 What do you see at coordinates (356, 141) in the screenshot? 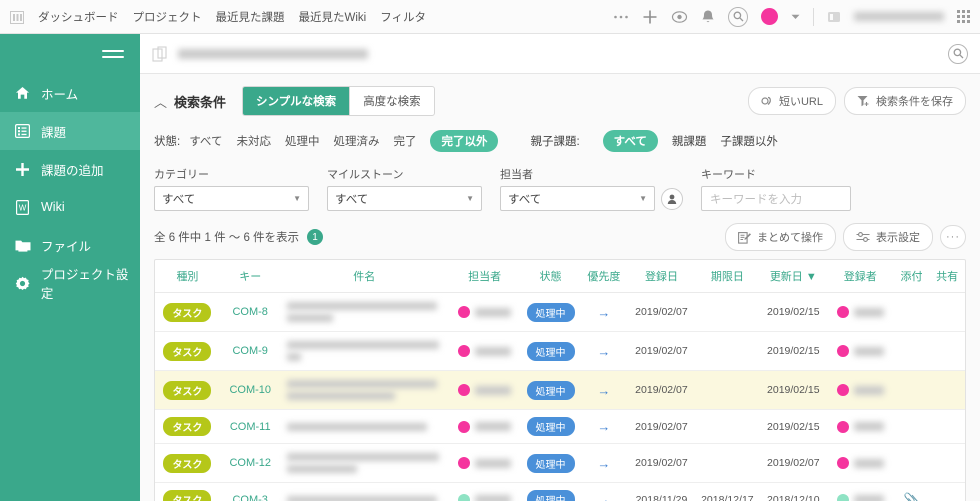
I see `status-option-resolved: 処理済み` at bounding box center [356, 141].